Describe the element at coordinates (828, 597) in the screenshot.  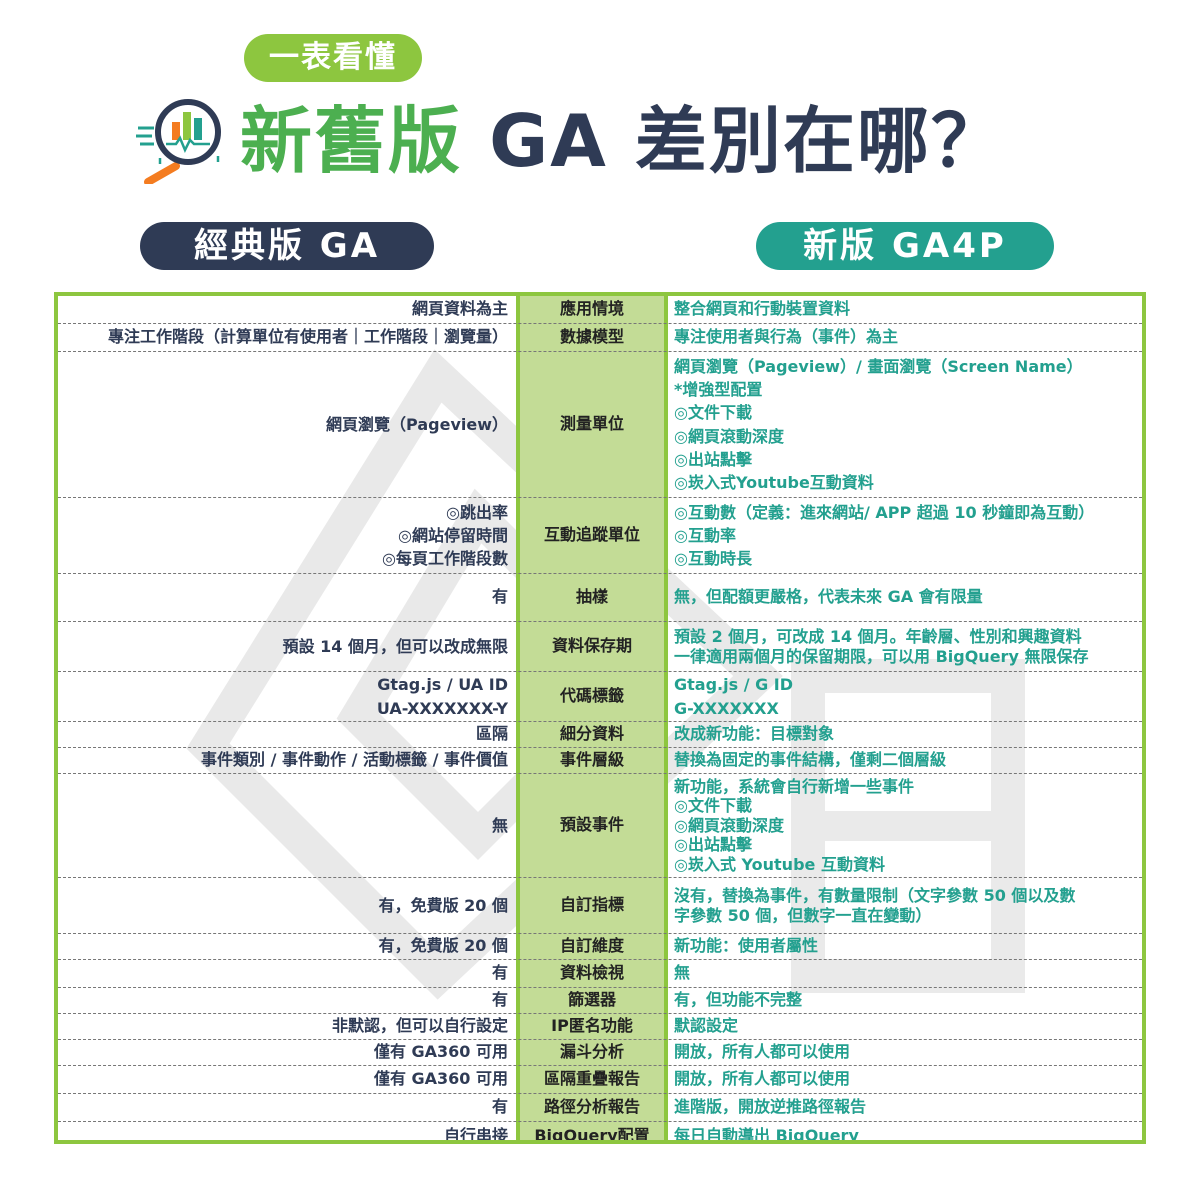
I see `ga4-cell-line: 無，但配額更嚴格，代表未來 GA 會有限量` at that location.